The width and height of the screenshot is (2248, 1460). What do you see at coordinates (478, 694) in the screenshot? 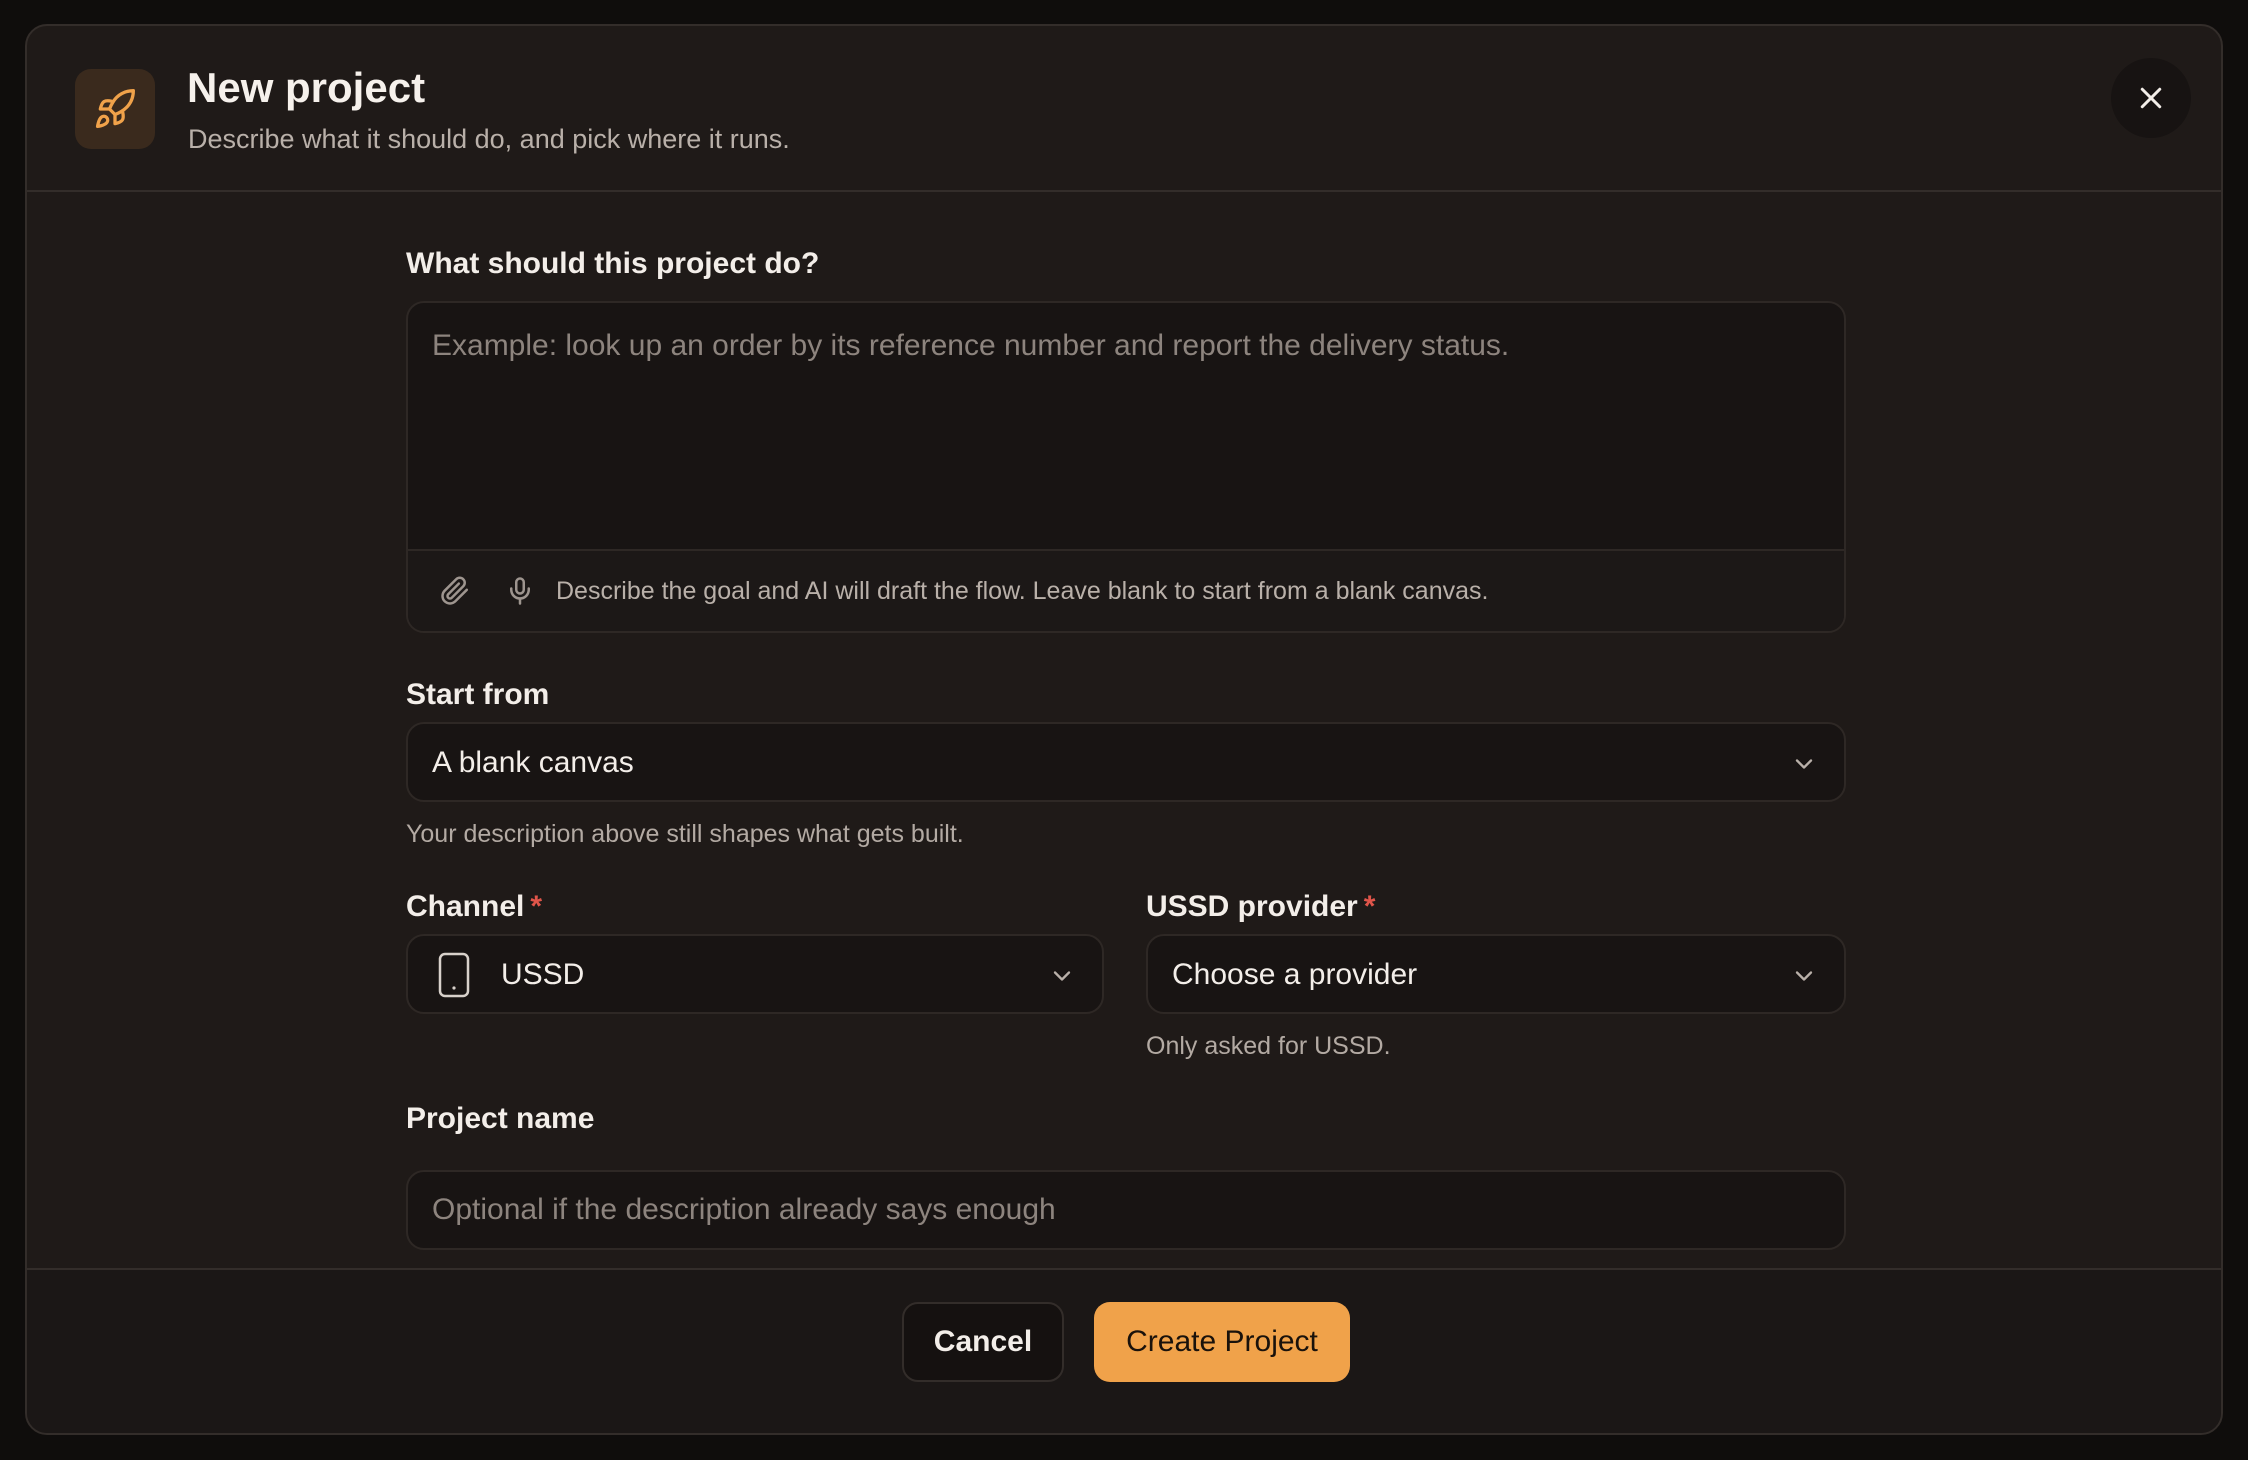
I see `start-from-label: Start from` at bounding box center [478, 694].